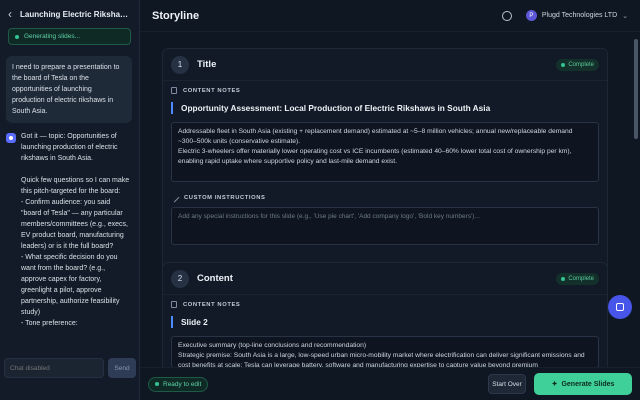 Image resolution: width=640 pixels, height=400 pixels. What do you see at coordinates (554, 384) in the screenshot?
I see `sparkle-icon: ✦` at bounding box center [554, 384].